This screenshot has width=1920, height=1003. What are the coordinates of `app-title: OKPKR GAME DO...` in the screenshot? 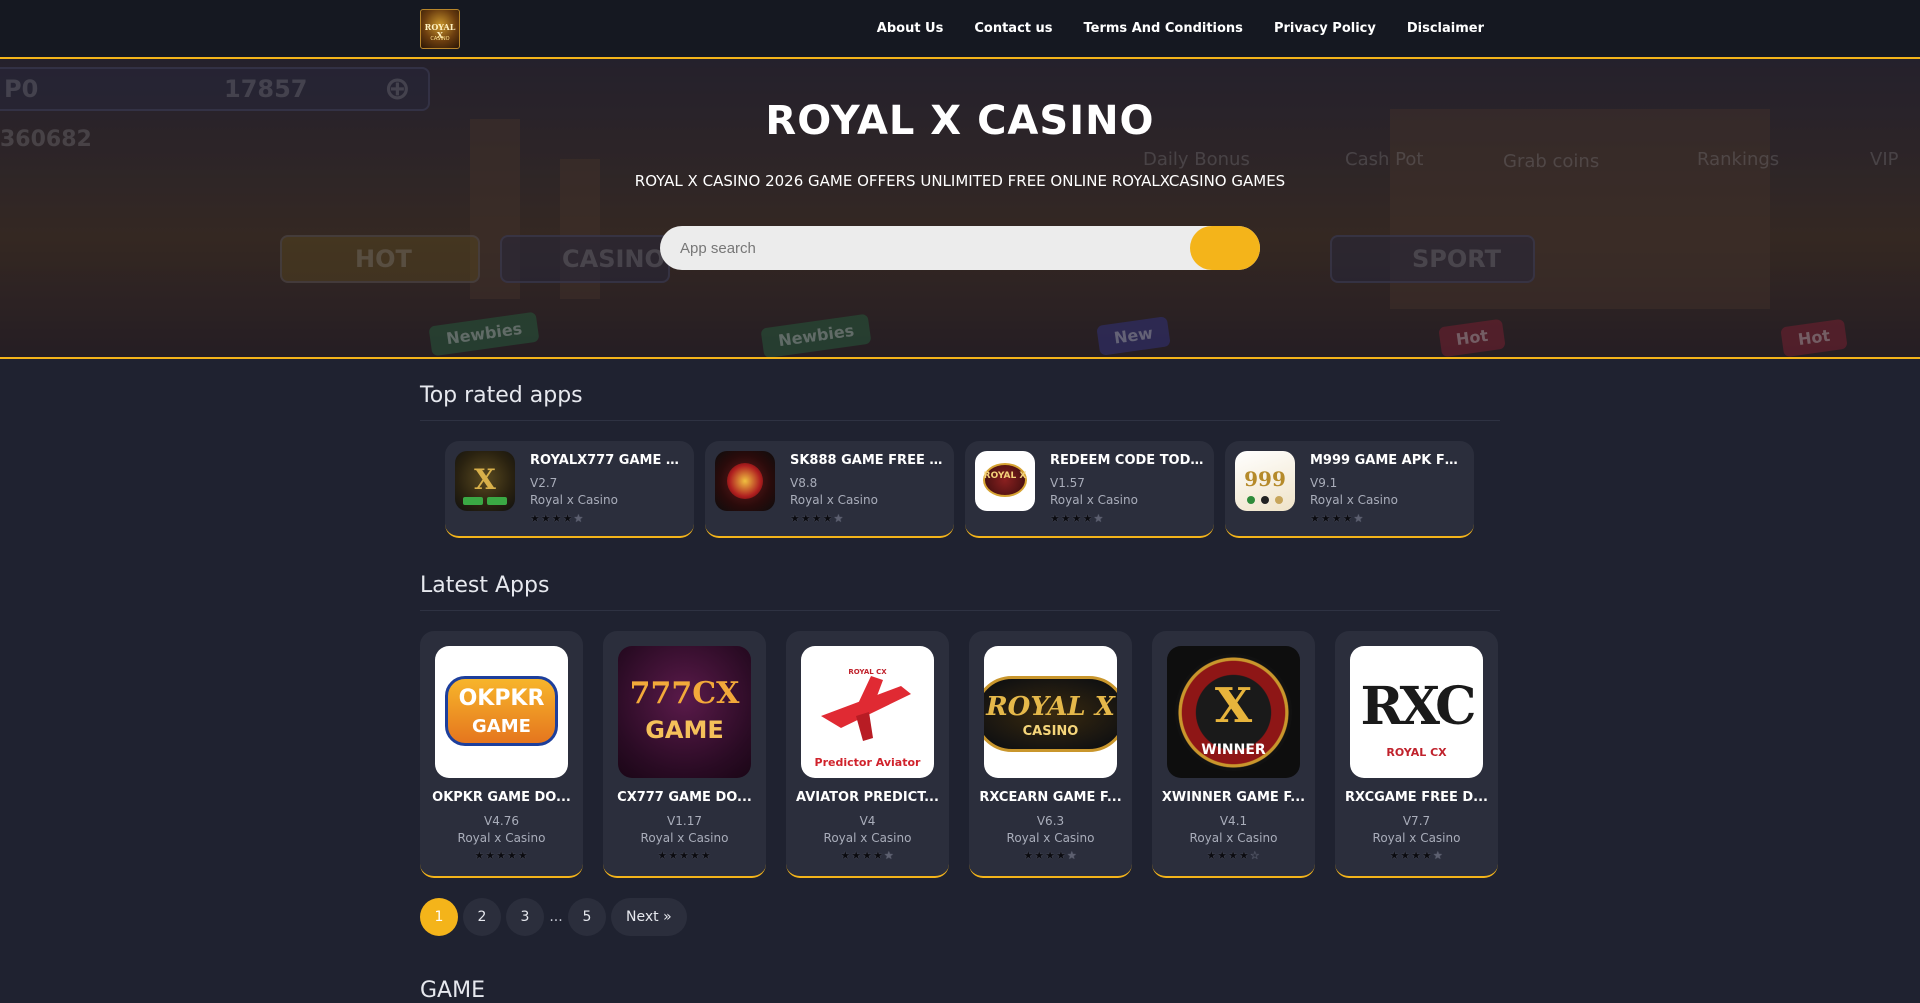 It's located at (501, 797).